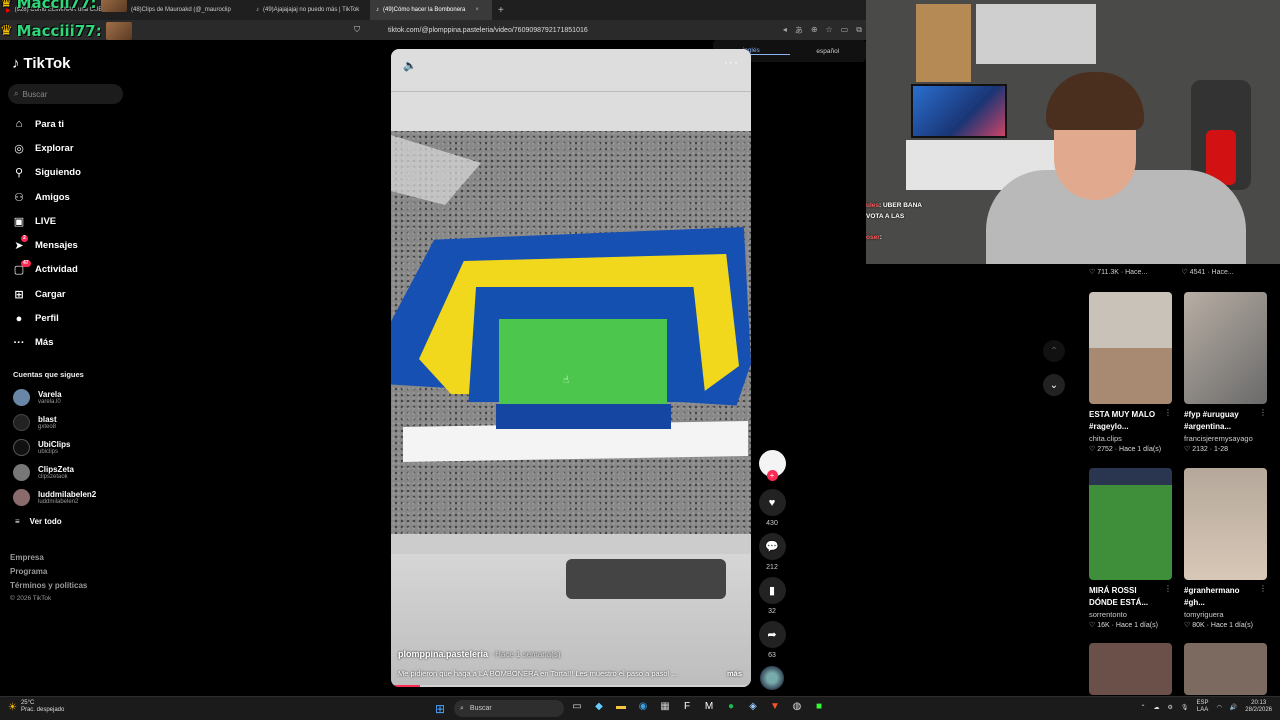  What do you see at coordinates (687, 706) in the screenshot?
I see `app-icon: F` at bounding box center [687, 706].